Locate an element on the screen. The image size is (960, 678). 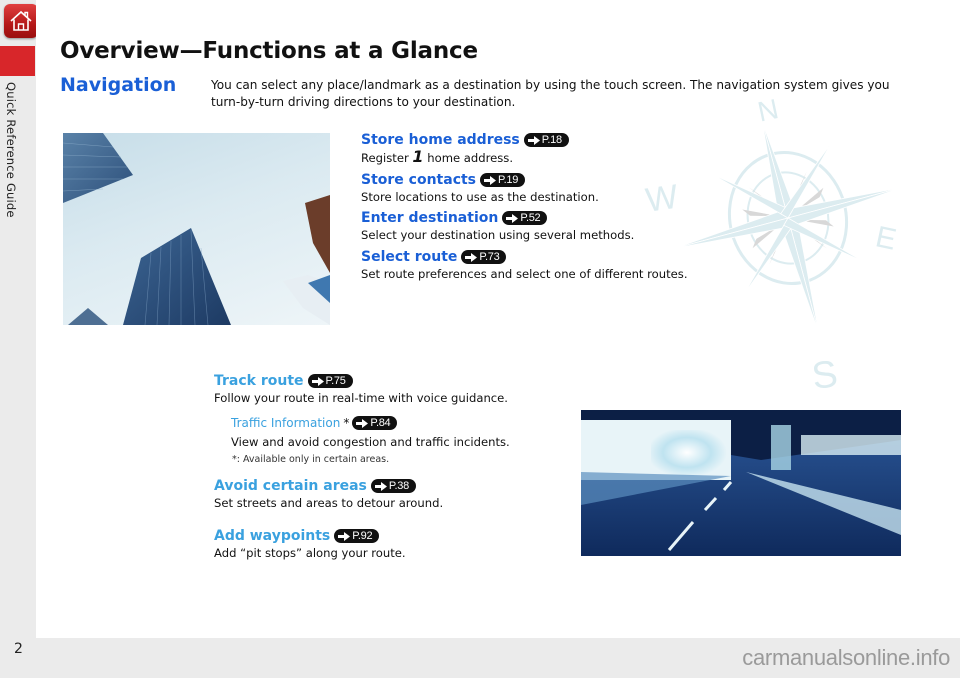
feature-title: Track route is located at coordinates (259, 381).